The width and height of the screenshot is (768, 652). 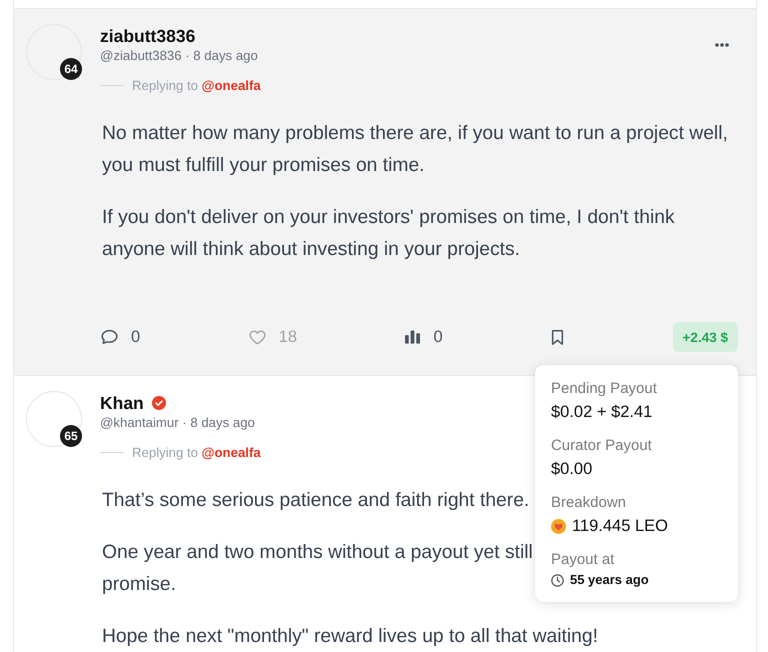 I want to click on payout-label: Breakdown, so click(x=588, y=503).